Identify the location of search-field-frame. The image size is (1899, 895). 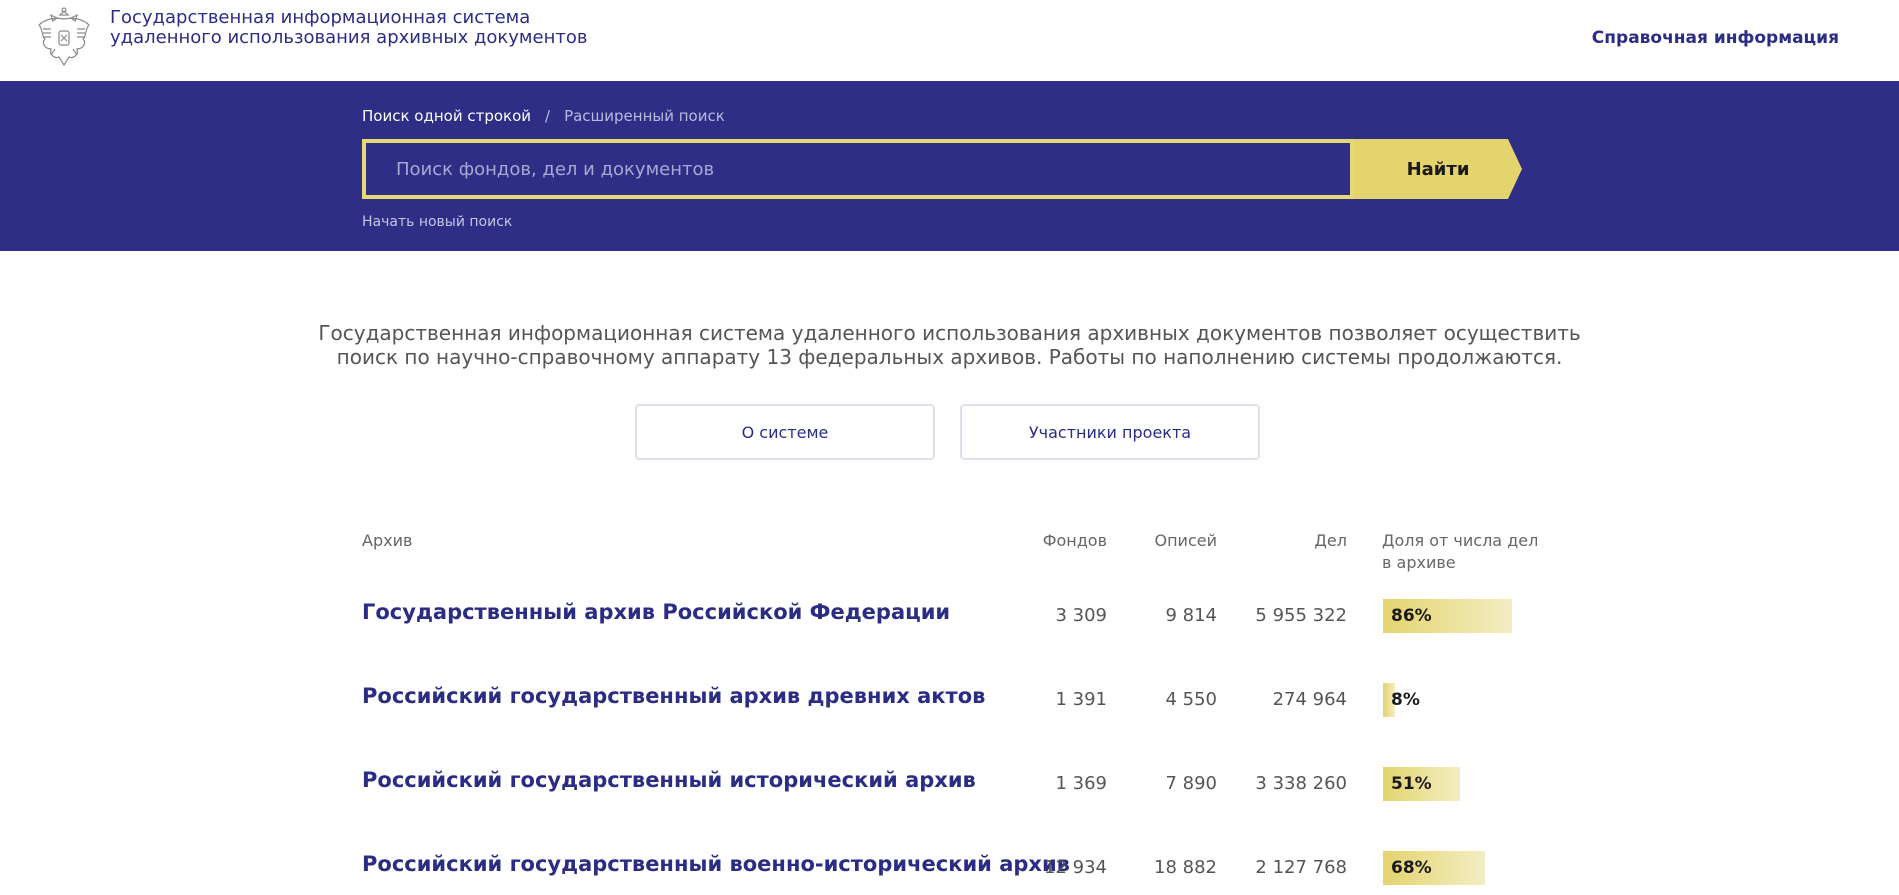
(858, 169).